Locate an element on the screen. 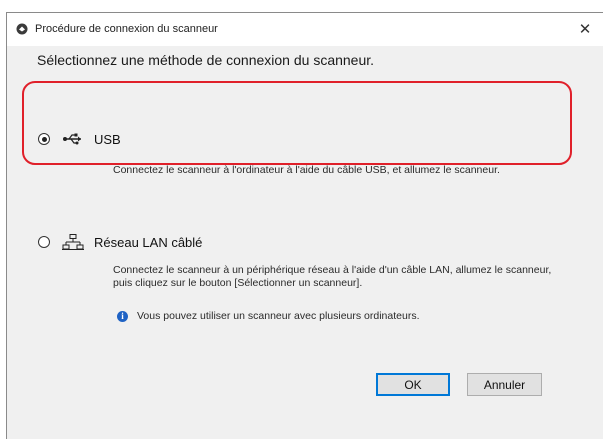  usb-option: USB is located at coordinates (79, 139).